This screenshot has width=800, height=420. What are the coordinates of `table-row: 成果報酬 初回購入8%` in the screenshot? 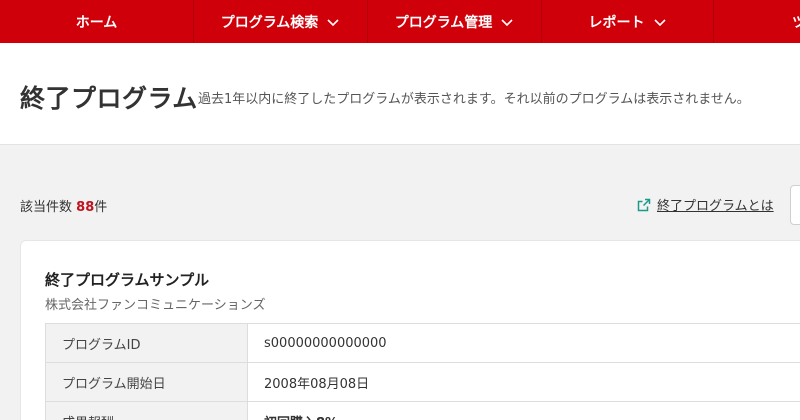 It's located at (422, 410).